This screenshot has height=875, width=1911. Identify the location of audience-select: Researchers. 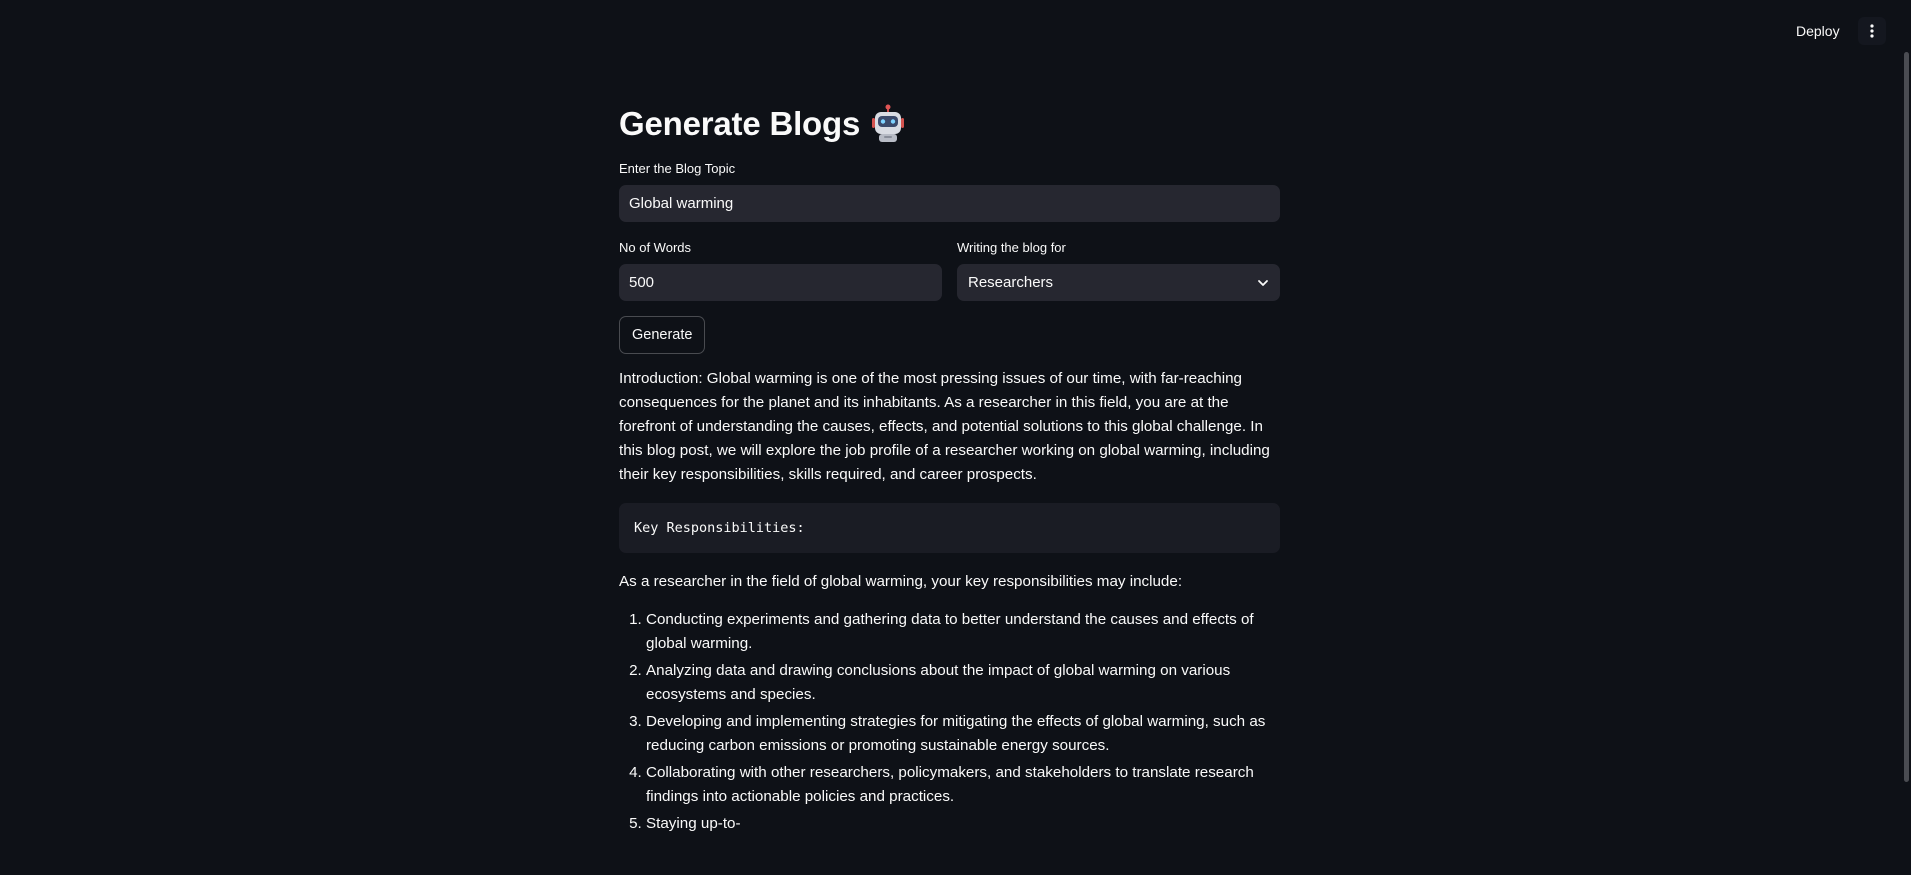
(1118, 282).